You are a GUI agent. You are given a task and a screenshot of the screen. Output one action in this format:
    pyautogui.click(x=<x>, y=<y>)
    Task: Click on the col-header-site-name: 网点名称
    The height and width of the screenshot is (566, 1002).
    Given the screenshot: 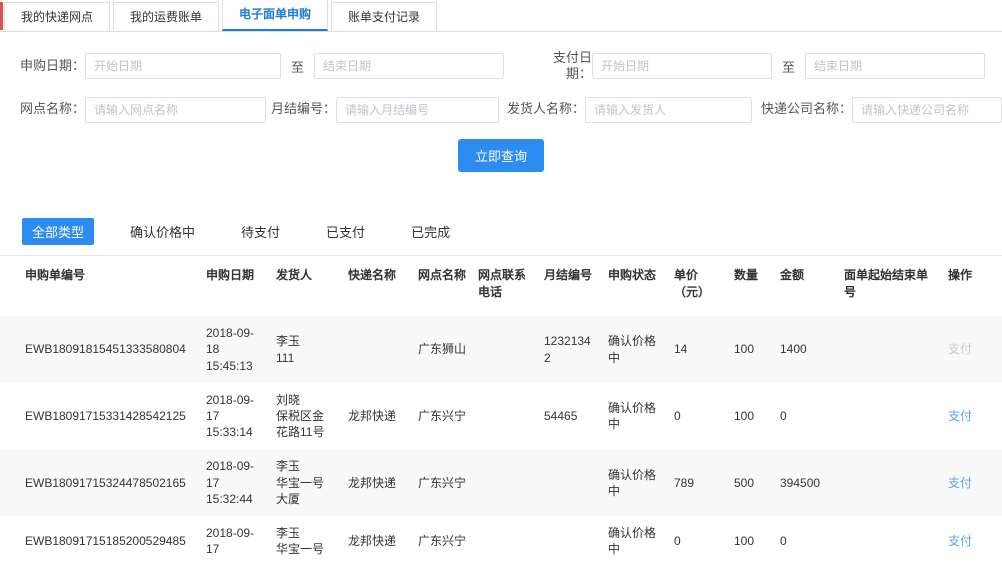 What is the action you would take?
    pyautogui.click(x=442, y=285)
    